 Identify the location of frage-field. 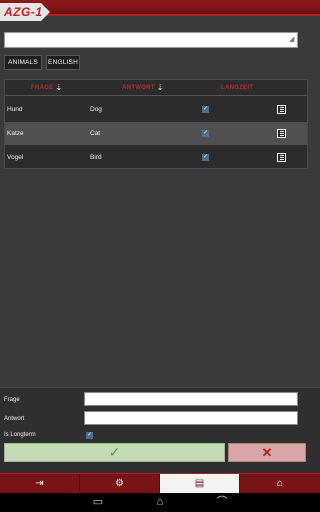
(191, 401).